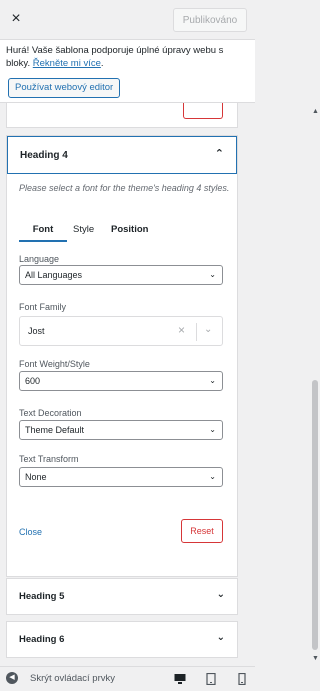  What do you see at coordinates (122, 115) in the screenshot?
I see `previous-panel-fragment` at bounding box center [122, 115].